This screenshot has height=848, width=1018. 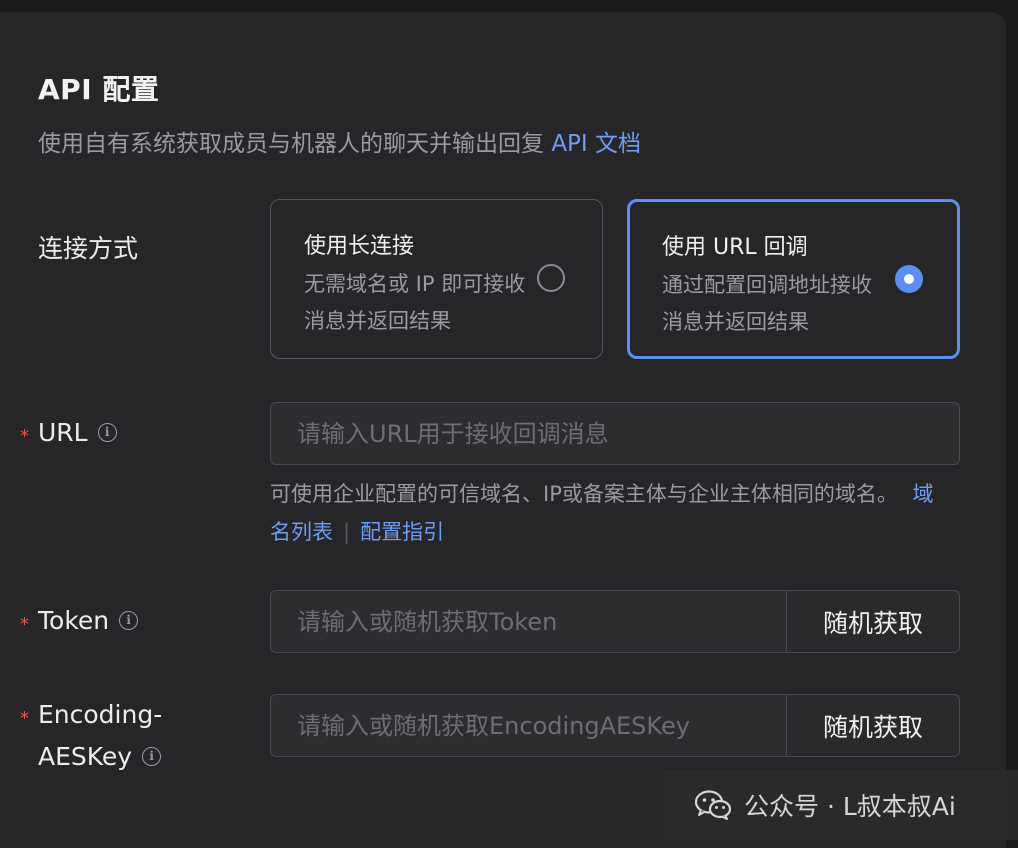 What do you see at coordinates (528, 621) in the screenshot?
I see `token-input` at bounding box center [528, 621].